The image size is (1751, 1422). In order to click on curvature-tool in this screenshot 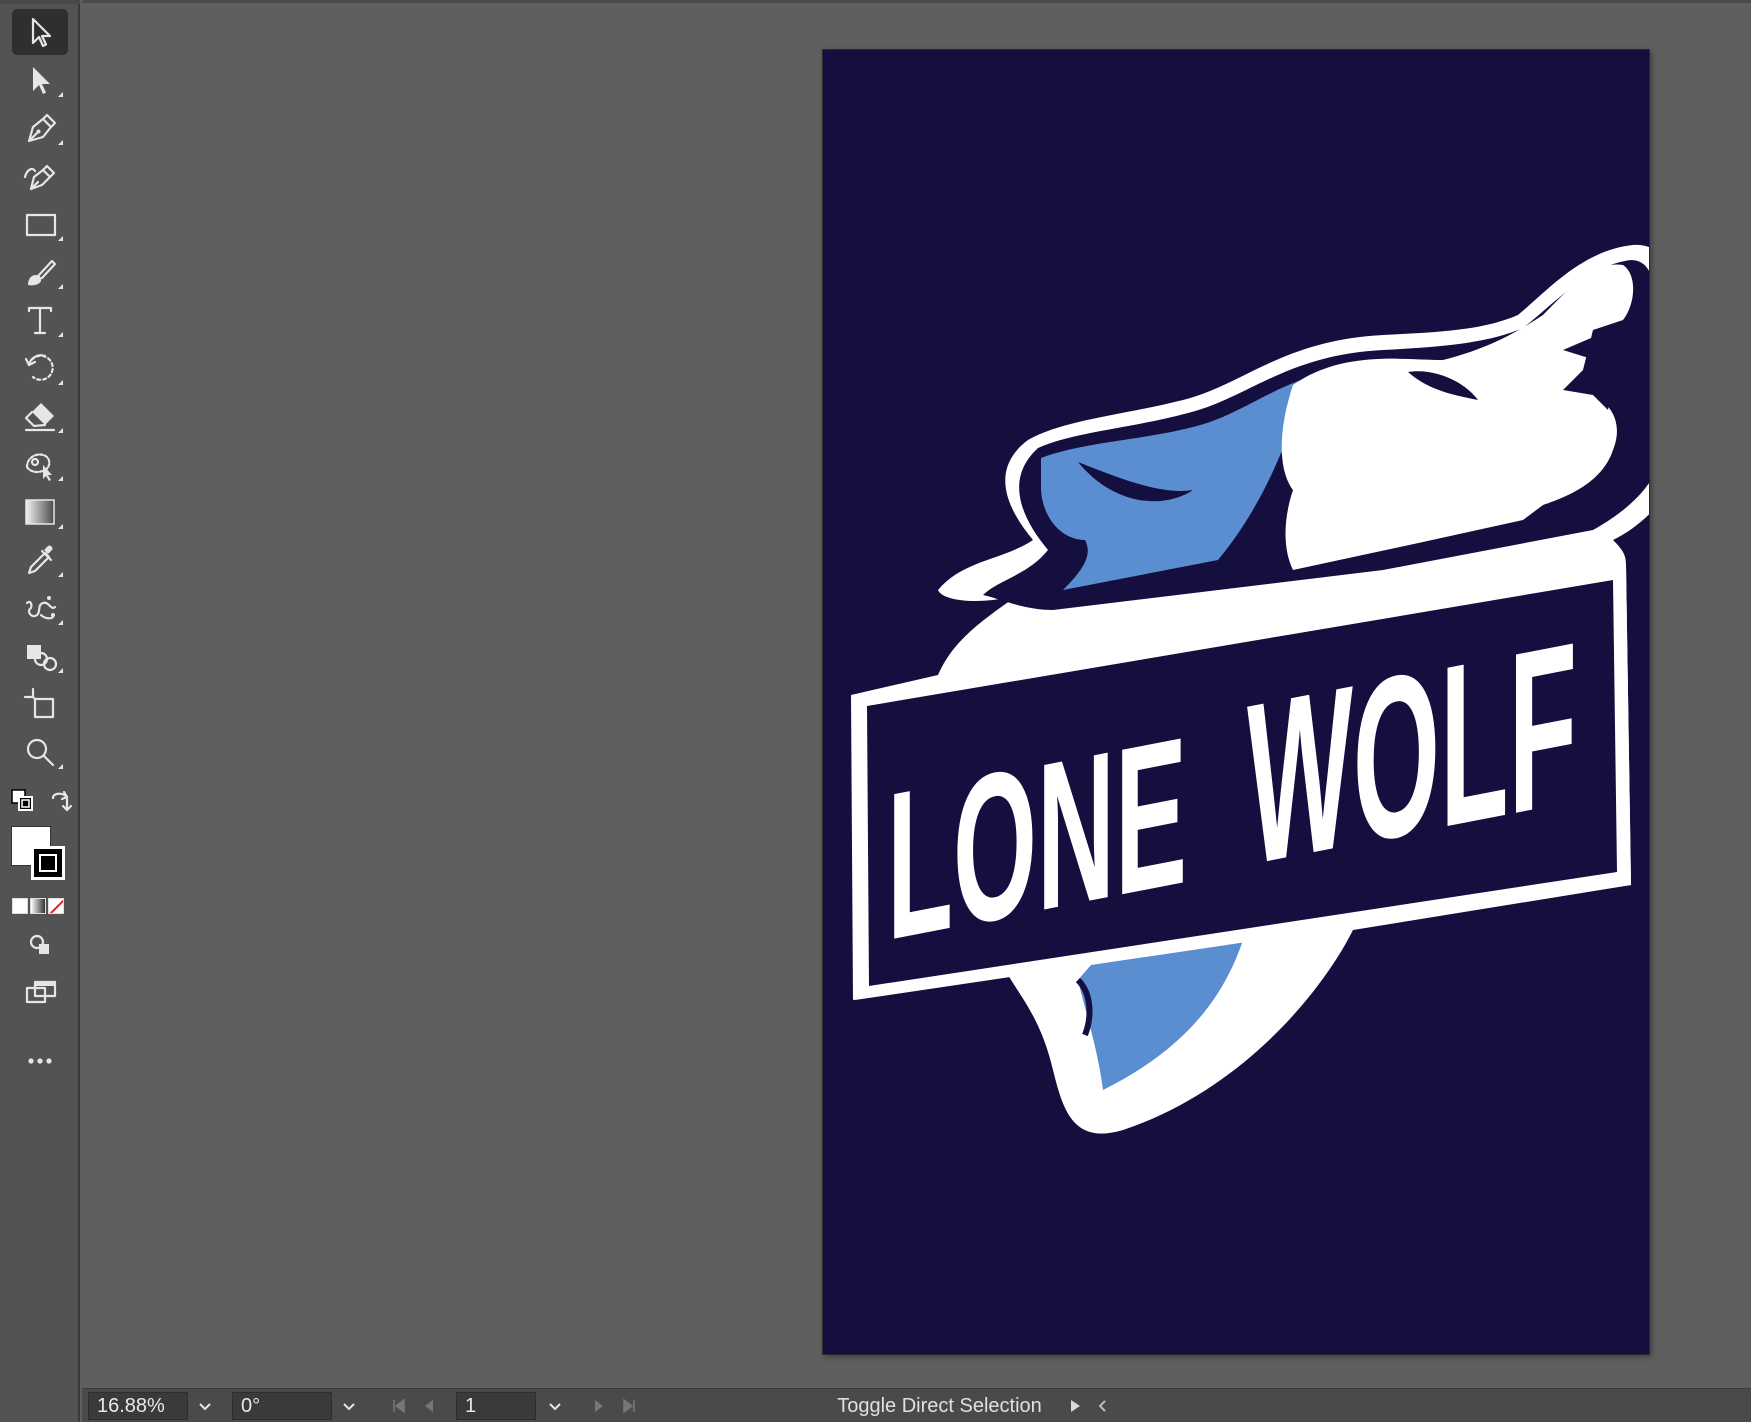, I will do `click(40, 176)`.